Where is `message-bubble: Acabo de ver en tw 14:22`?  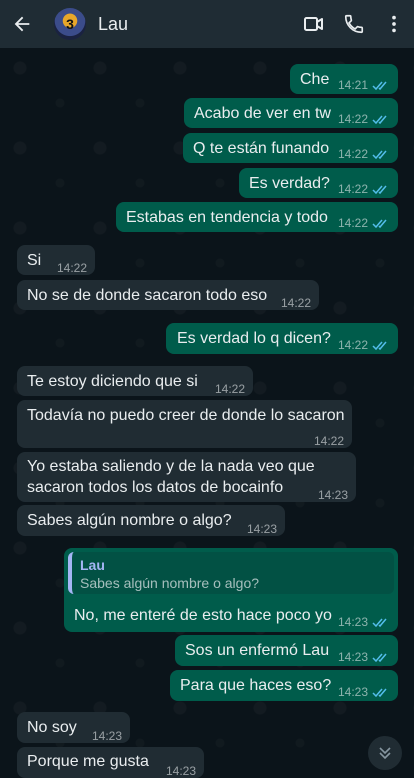
message-bubble: Acabo de ver en tw 14:22 is located at coordinates (291, 113).